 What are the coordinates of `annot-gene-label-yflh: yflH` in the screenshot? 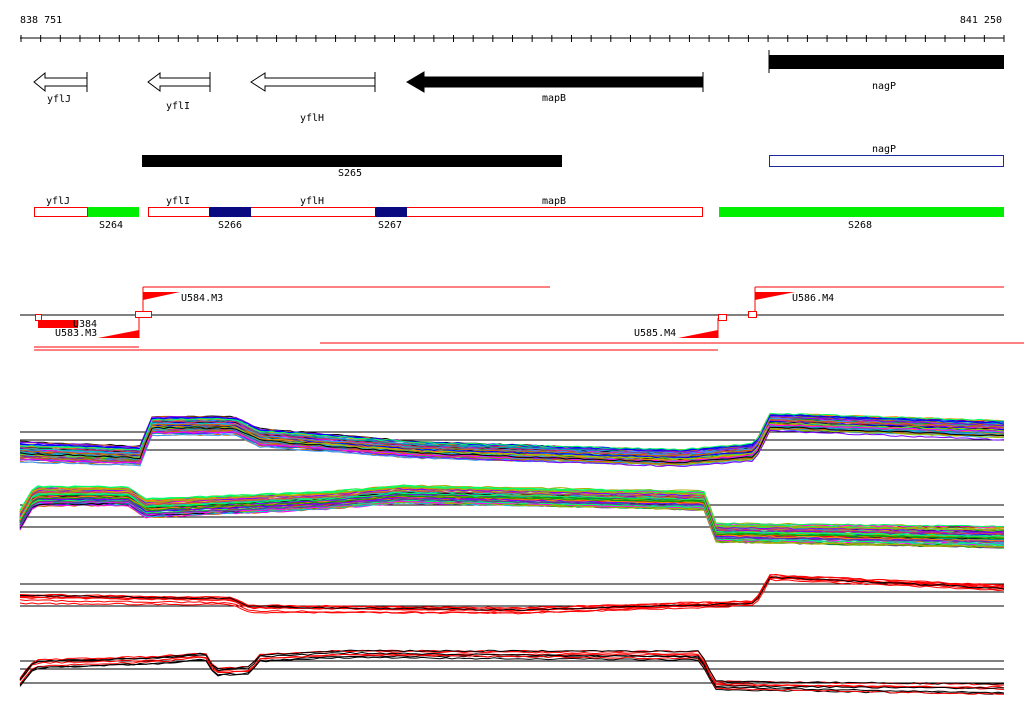 It's located at (312, 201).